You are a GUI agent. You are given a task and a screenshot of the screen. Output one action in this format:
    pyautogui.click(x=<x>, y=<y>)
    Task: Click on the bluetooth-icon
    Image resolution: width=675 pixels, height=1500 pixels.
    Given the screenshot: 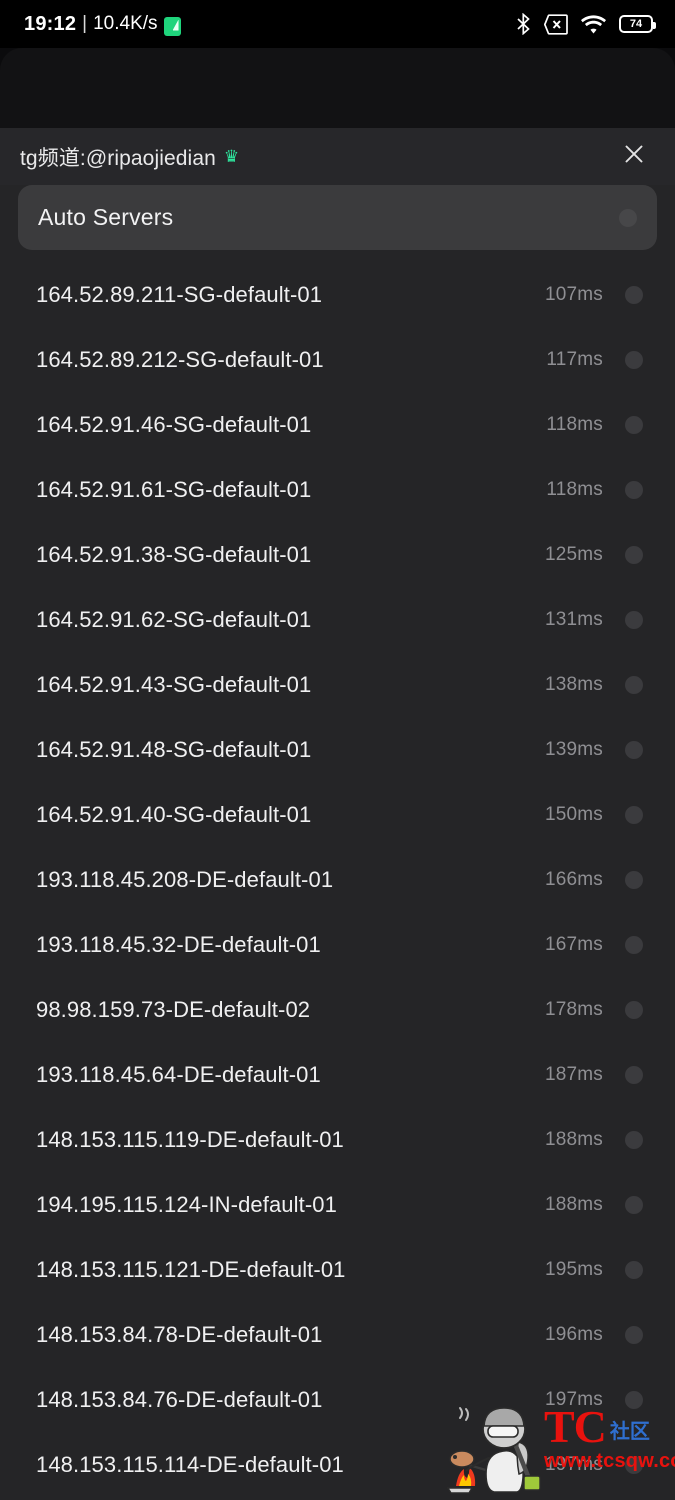 What is the action you would take?
    pyautogui.click(x=523, y=24)
    